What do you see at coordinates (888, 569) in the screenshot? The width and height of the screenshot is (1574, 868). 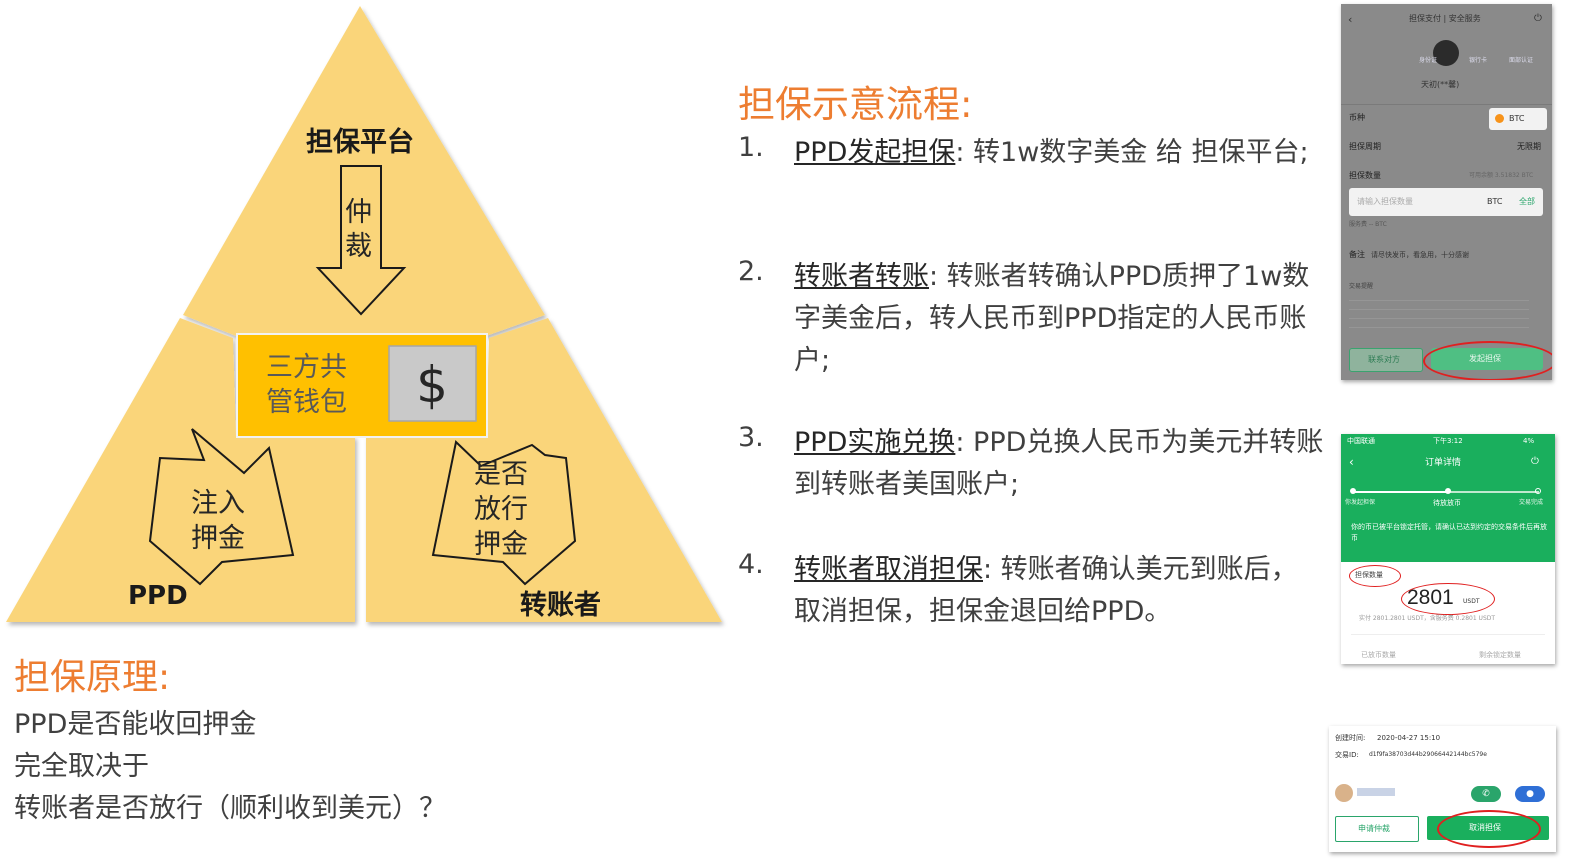 I see `step-heading: 转账者取消担保` at bounding box center [888, 569].